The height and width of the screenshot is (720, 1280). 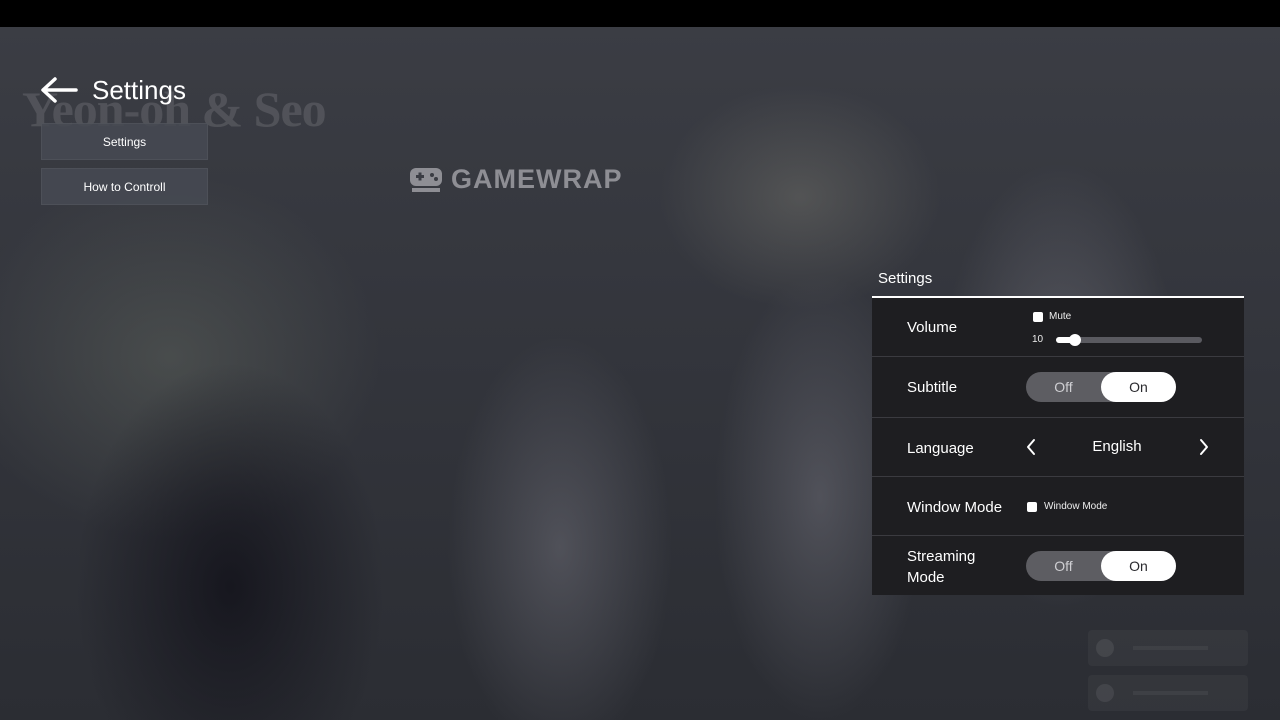 I want to click on watermark-text: GAMEWRAP, so click(x=537, y=179).